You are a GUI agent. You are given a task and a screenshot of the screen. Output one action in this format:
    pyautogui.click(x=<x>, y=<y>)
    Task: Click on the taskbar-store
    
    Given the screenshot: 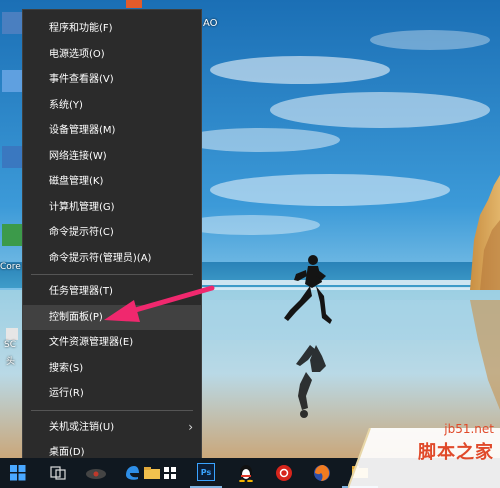 What is the action you would take?
    pyautogui.click(x=170, y=473)
    